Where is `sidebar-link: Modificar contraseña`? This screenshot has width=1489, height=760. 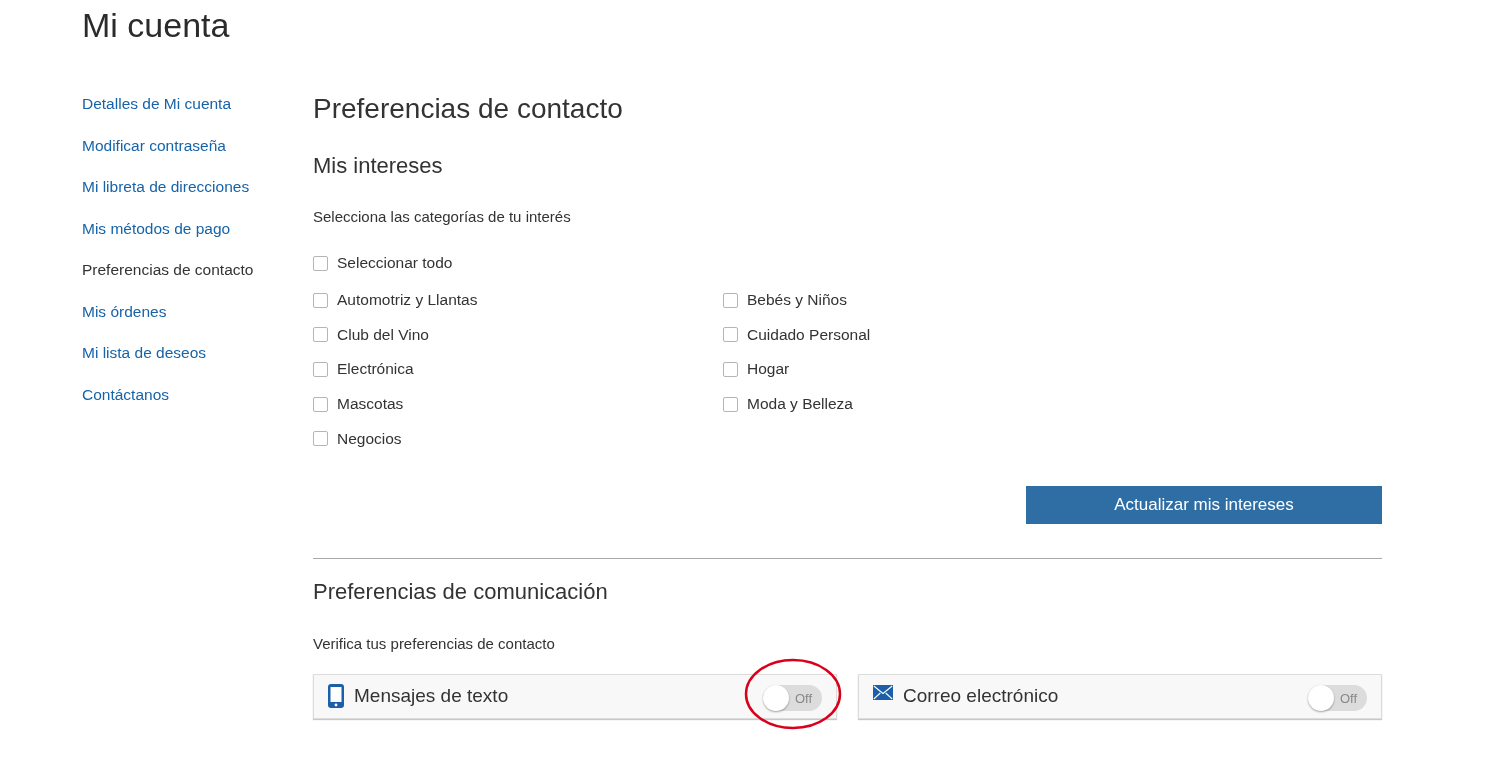 sidebar-link: Modificar contraseña is located at coordinates (154, 145).